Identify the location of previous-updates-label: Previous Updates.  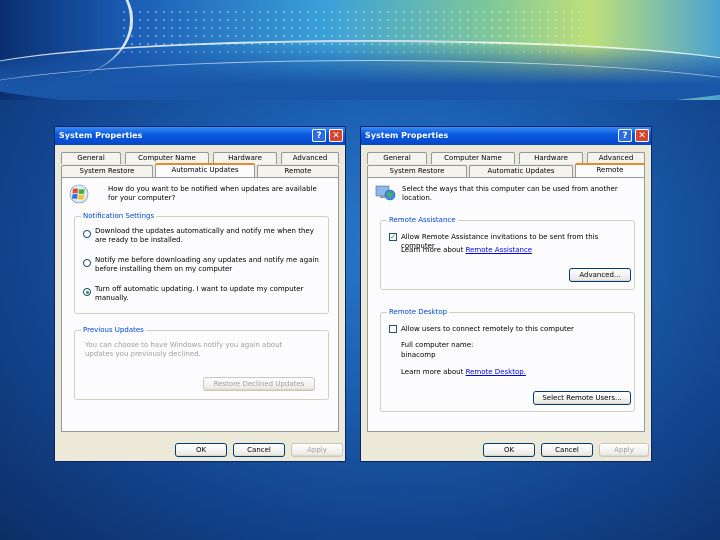
(113, 330).